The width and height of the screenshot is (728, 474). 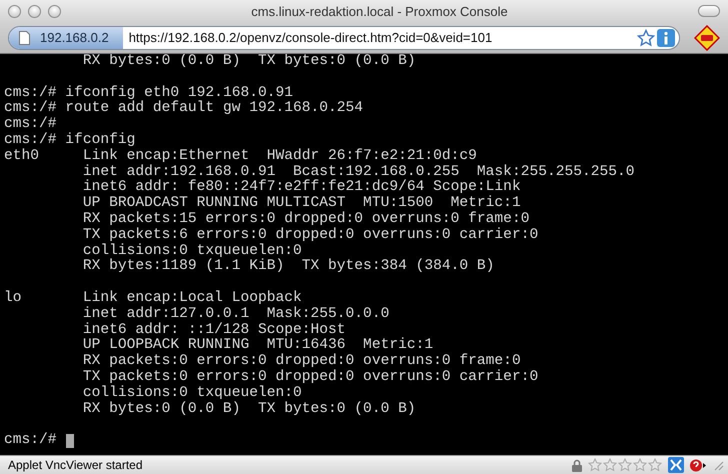 I want to click on interface-name: eth0, so click(x=22, y=156).